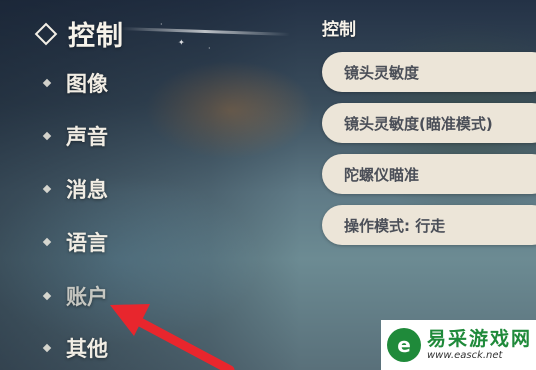 The height and width of the screenshot is (370, 536). Describe the element at coordinates (172, 337) in the screenshot. I see `red-arrow-icon` at that location.